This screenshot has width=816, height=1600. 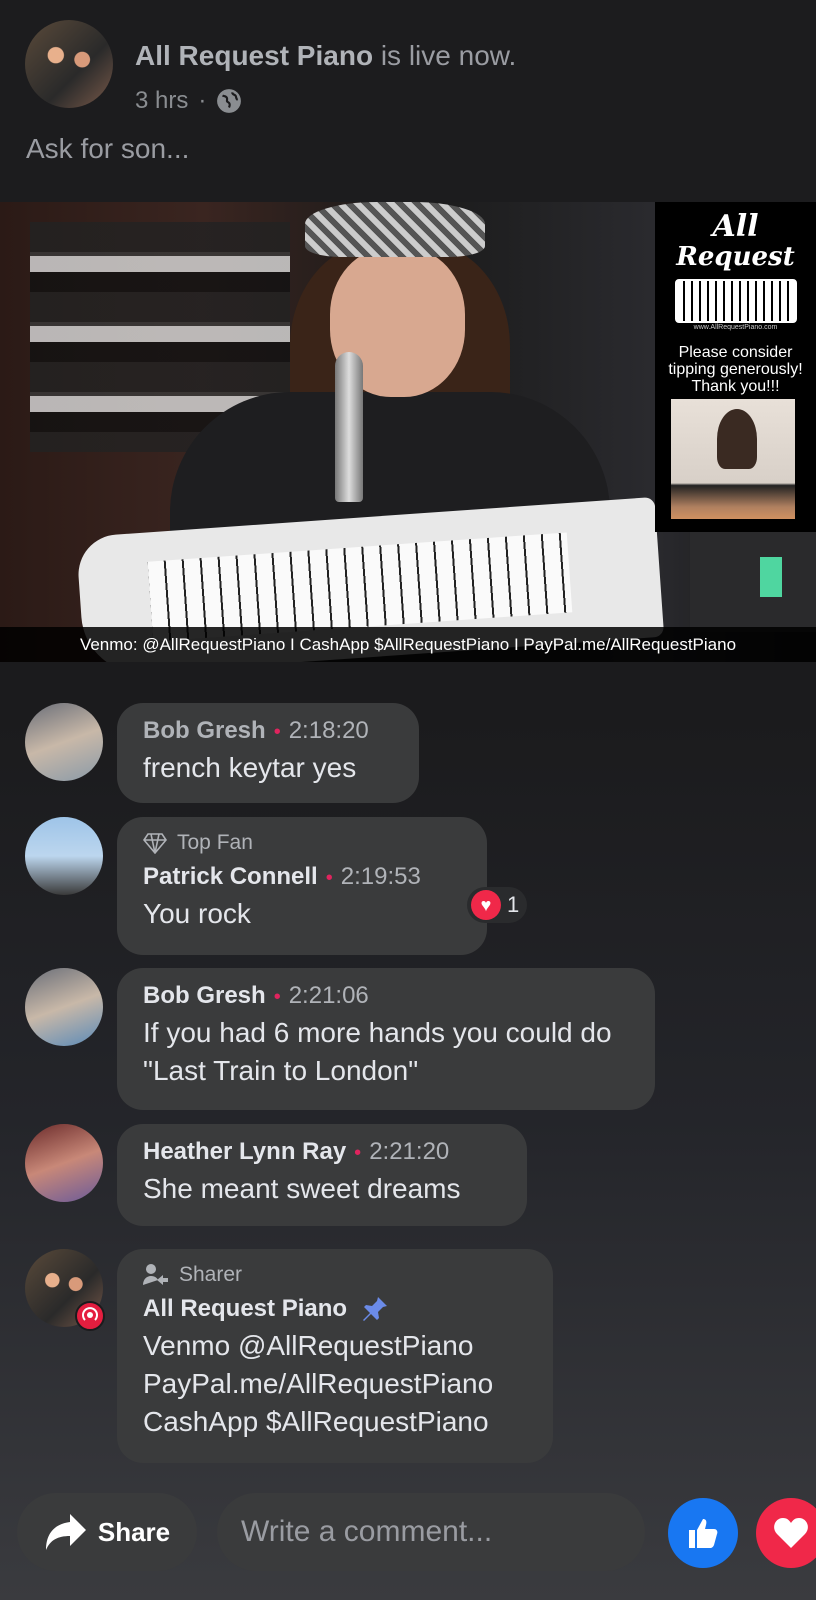 I want to click on commenter-name: Patrick Connell, so click(x=230, y=876).